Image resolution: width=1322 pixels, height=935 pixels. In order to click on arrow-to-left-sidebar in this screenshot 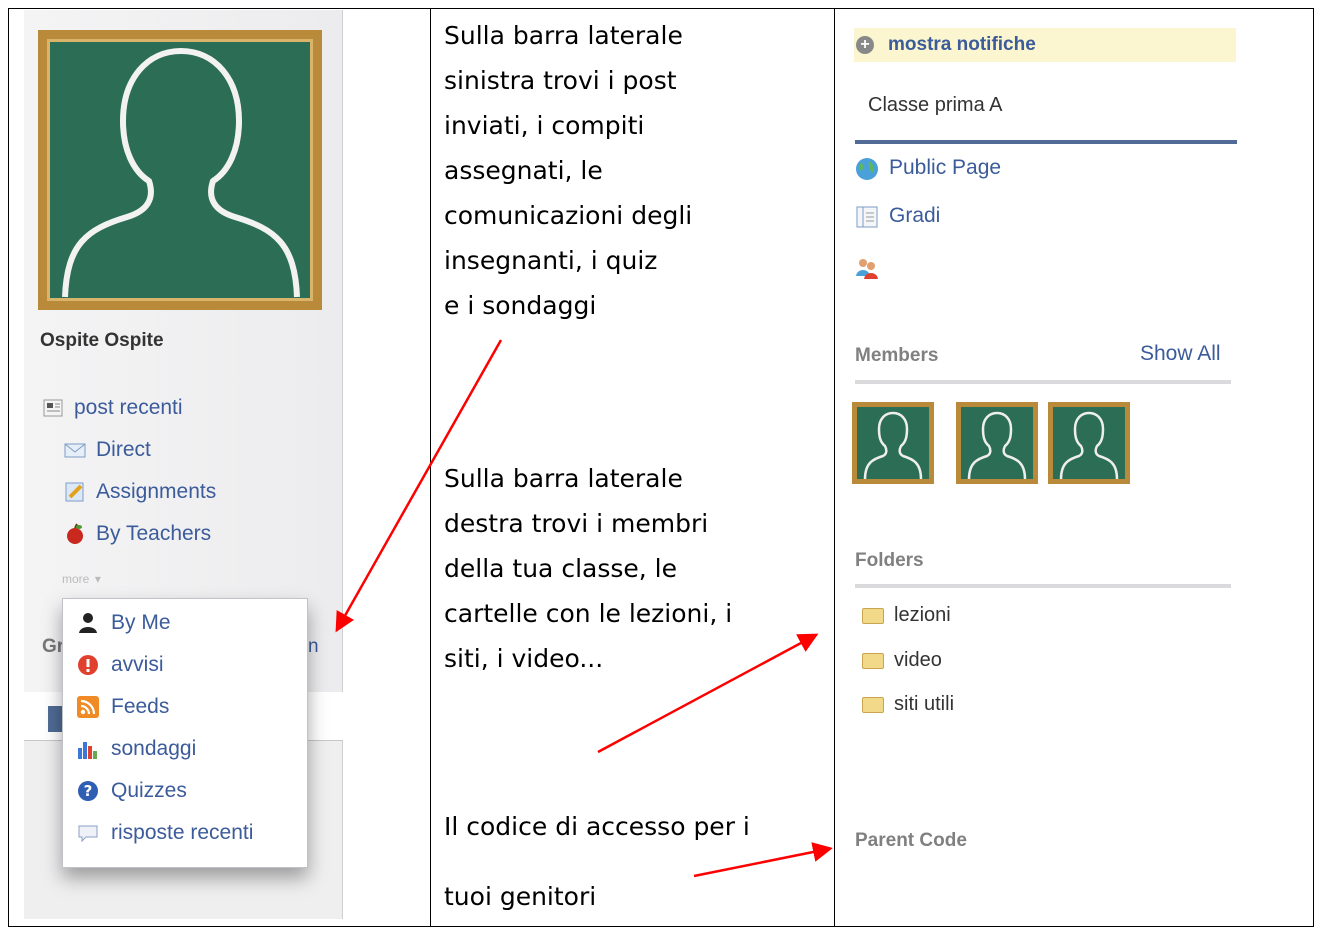, I will do `click(419, 486)`.